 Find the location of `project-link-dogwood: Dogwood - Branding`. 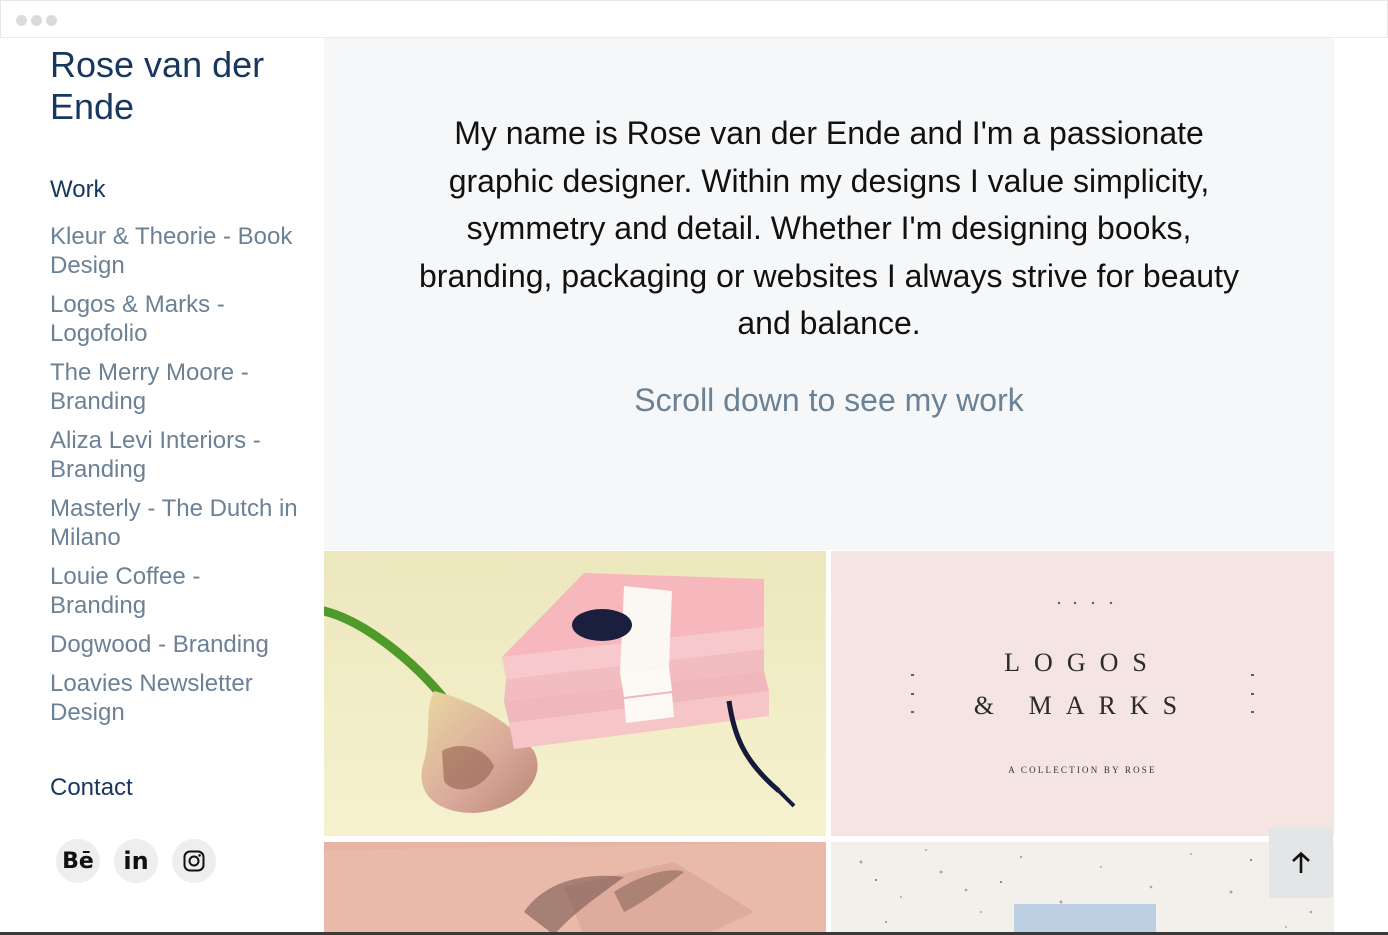

project-link-dogwood: Dogwood - Branding is located at coordinates (175, 644).